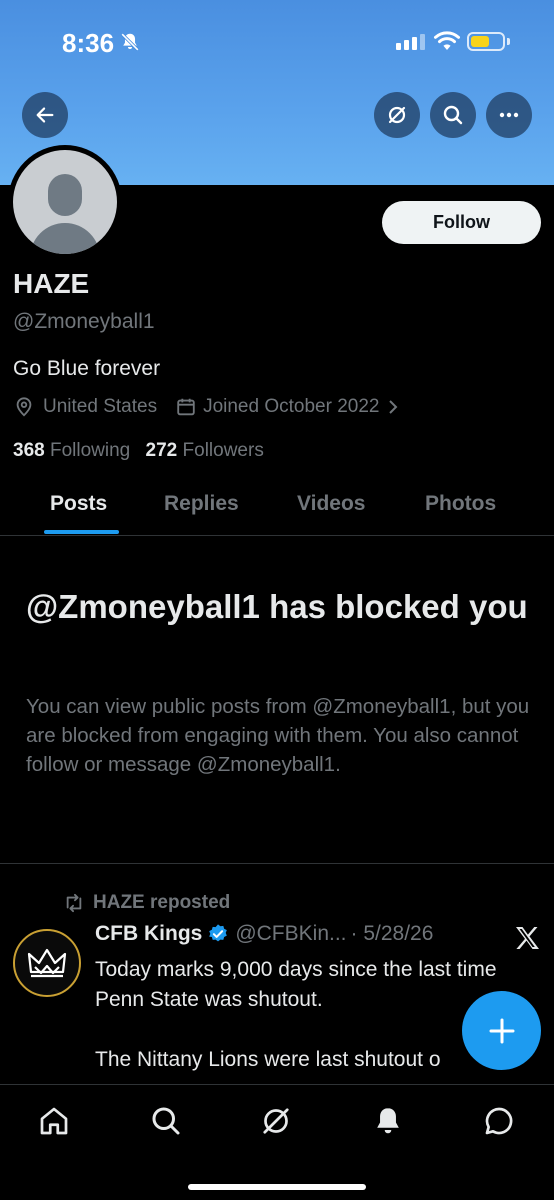  Describe the element at coordinates (277, 863) in the screenshot. I see `divider` at that location.